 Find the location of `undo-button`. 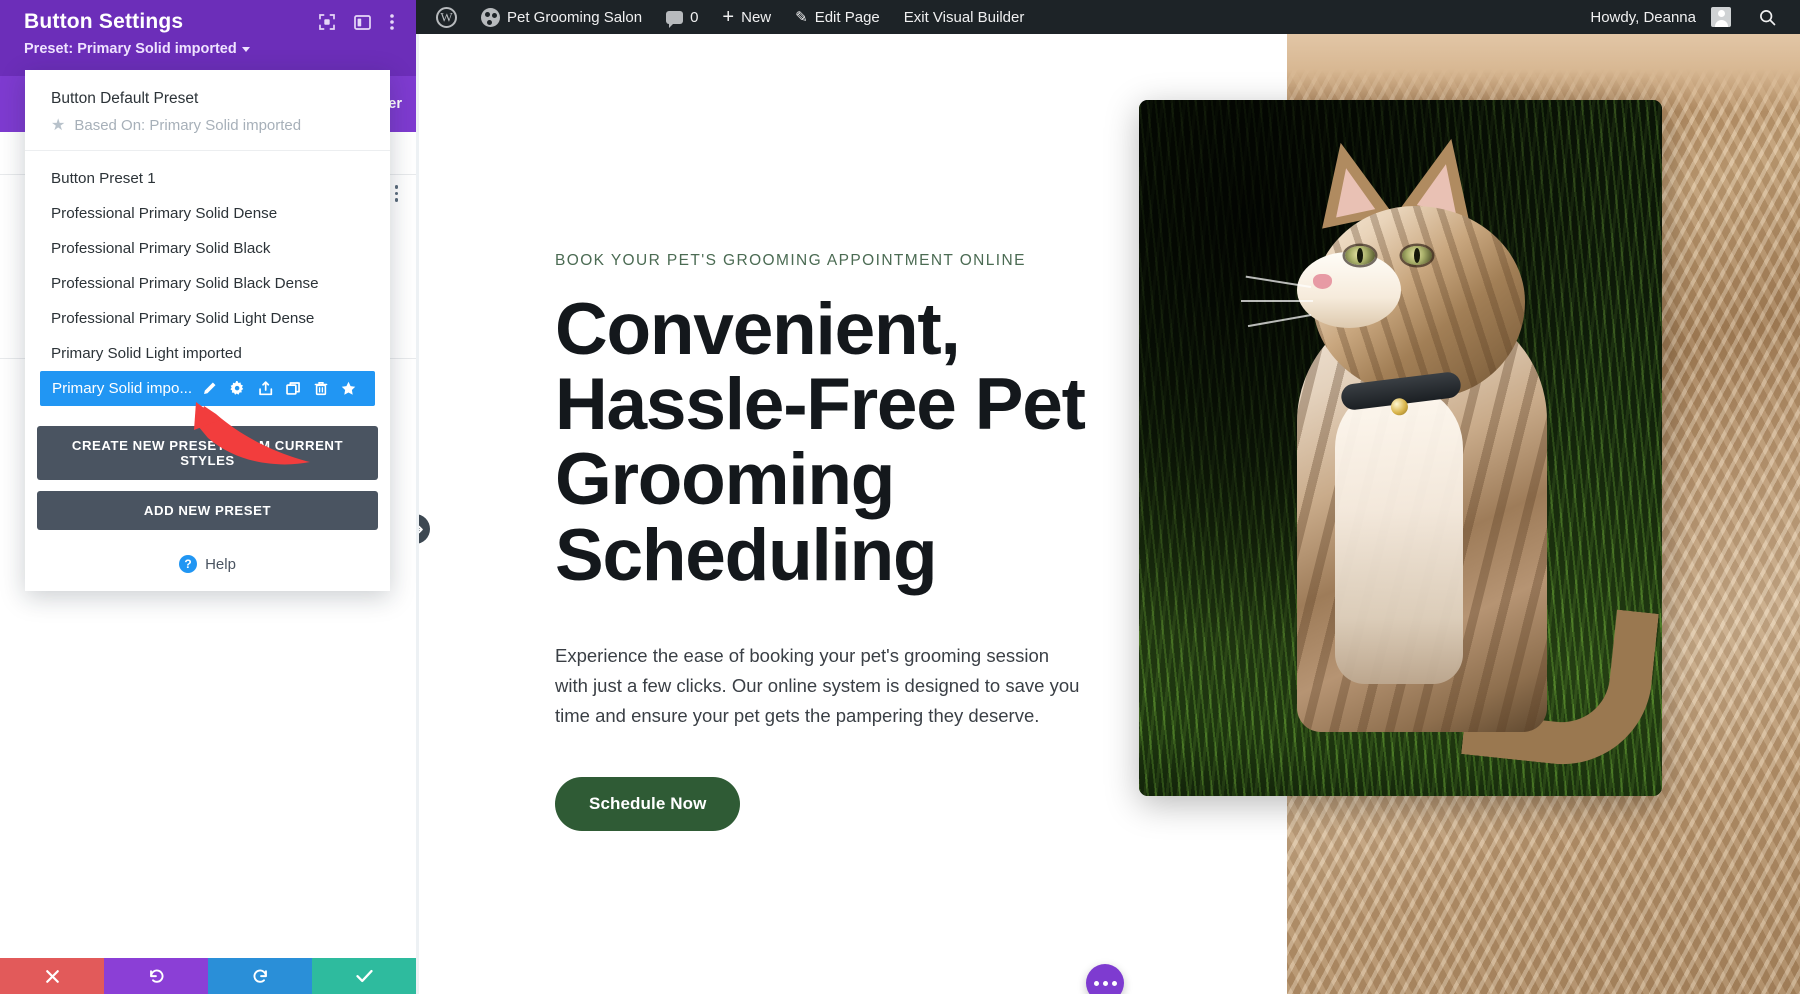

undo-button is located at coordinates (156, 976).